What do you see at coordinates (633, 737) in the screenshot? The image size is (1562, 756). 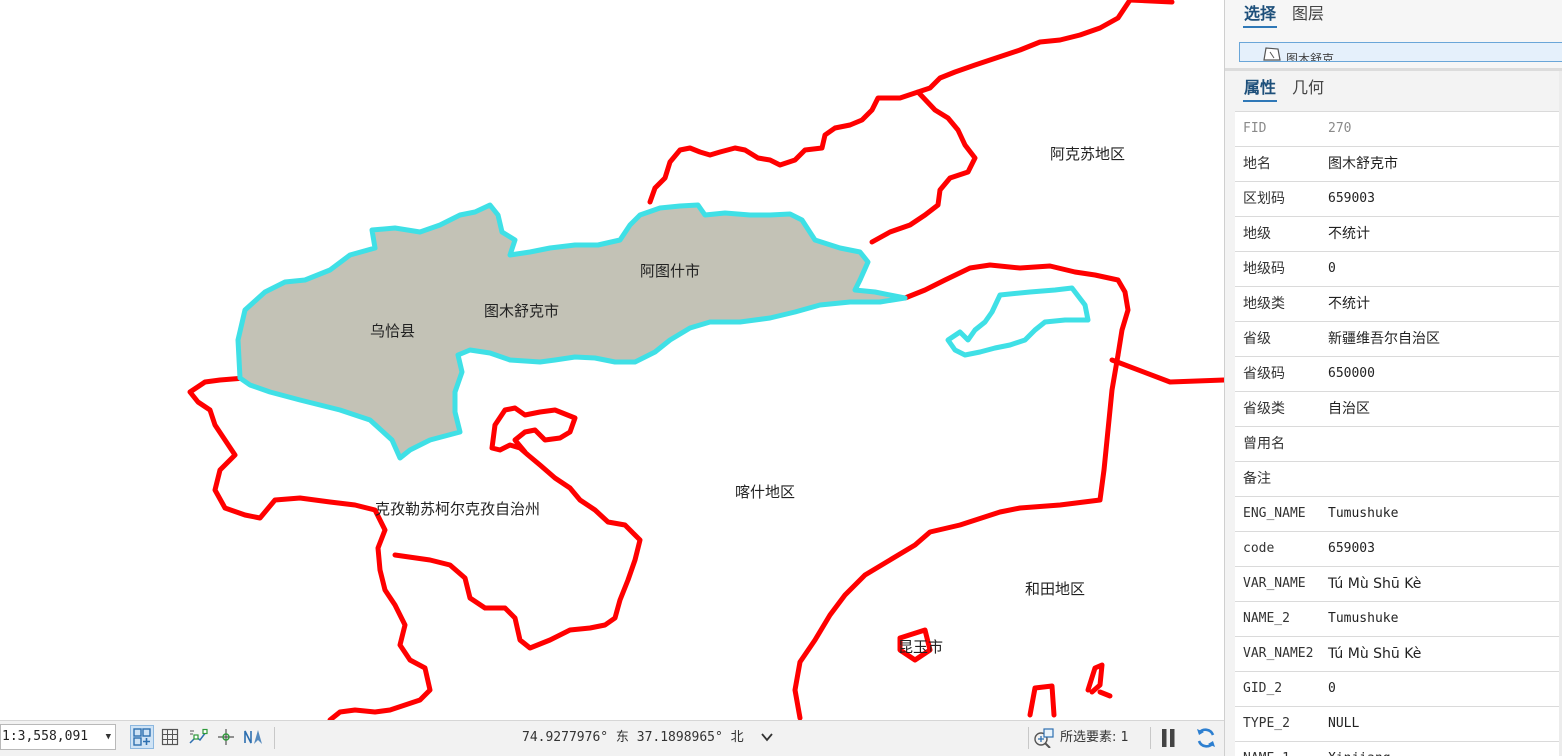 I see `coordinate-readout: 74.9277976° 东 37.1898965° 北` at bounding box center [633, 737].